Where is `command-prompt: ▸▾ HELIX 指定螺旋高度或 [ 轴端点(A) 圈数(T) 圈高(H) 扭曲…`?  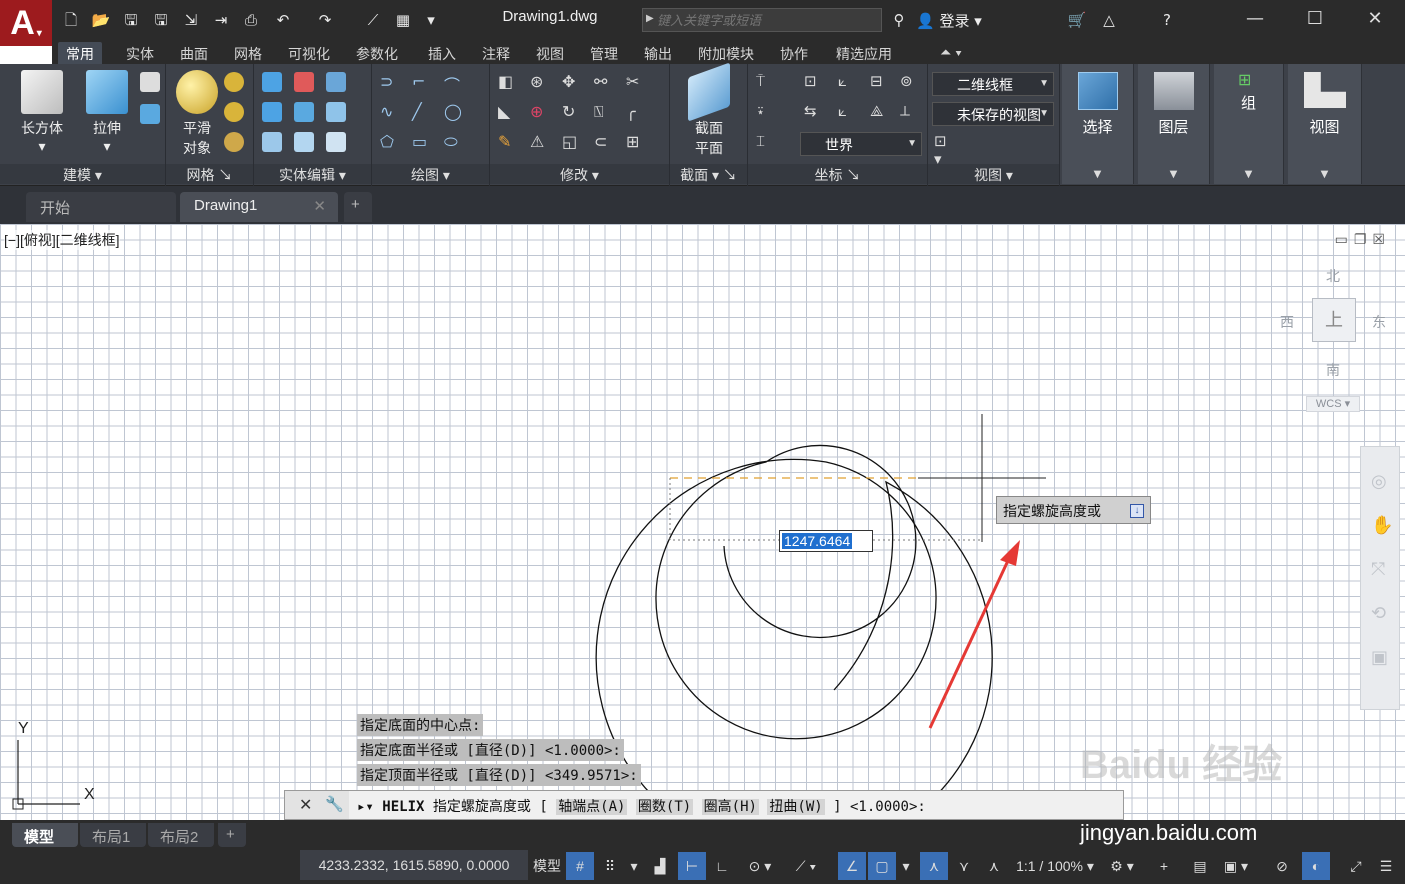 command-prompt: ▸▾ HELIX 指定螺旋高度或 [ 轴端点(A) 圈数(T) 圈高(H) 扭曲… is located at coordinates (641, 806).